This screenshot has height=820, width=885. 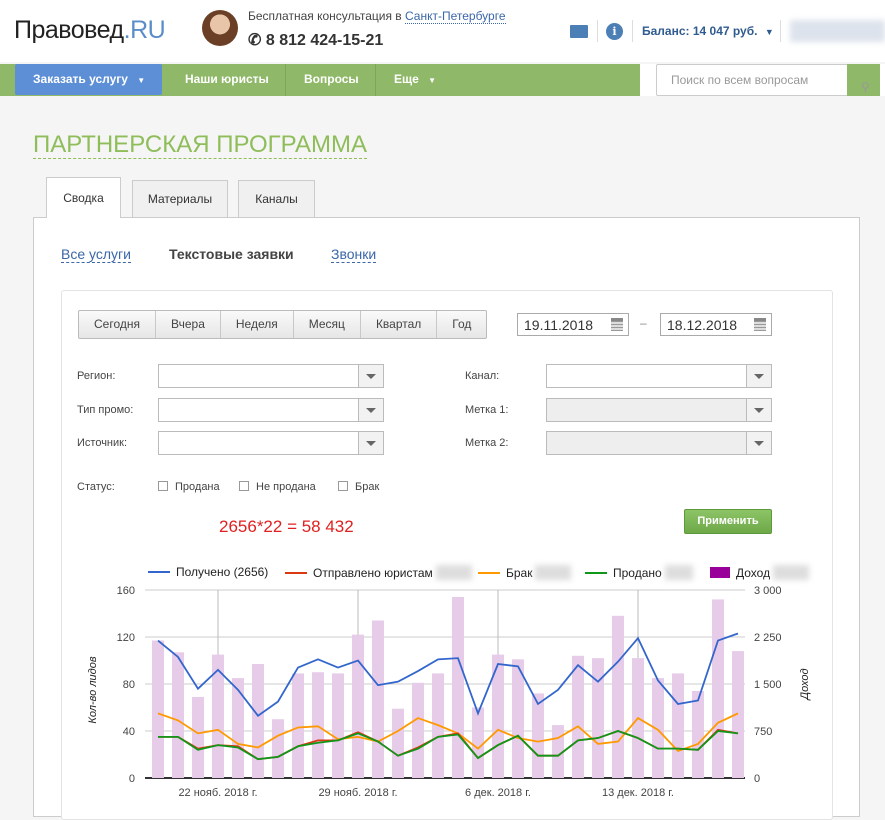 I want to click on y2-tick-label: 0, so click(x=757, y=779).